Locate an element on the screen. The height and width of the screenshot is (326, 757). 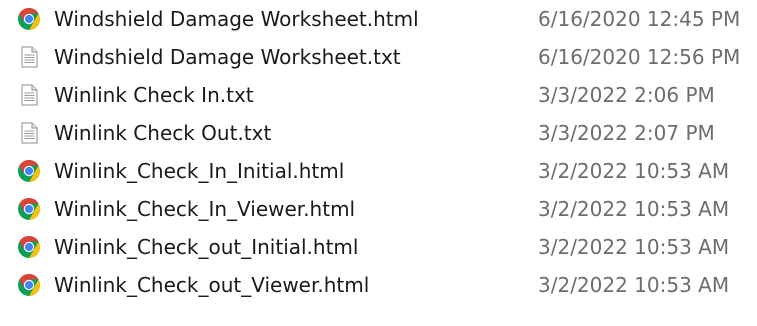
file-date-modified: 3/3/2022 2:06 PM is located at coordinates (626, 95).